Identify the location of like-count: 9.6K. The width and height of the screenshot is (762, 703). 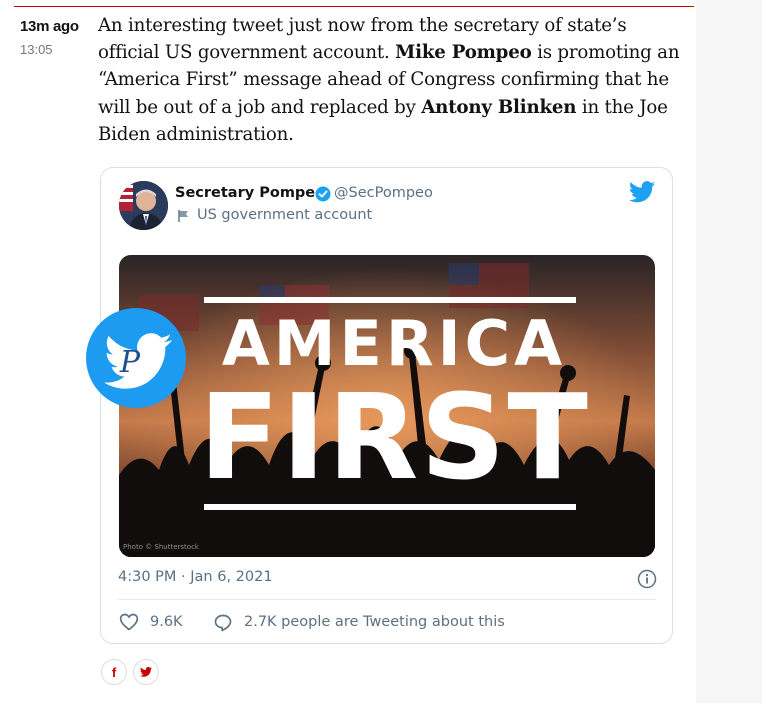
(166, 622).